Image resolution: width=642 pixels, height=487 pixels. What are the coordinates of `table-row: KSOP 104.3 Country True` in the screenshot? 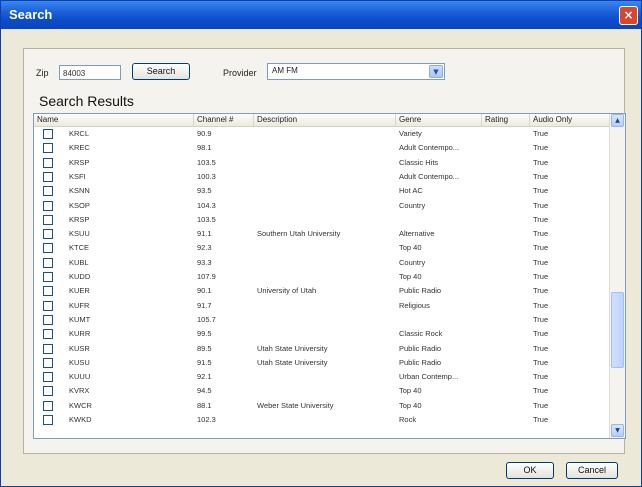 It's located at (322, 205).